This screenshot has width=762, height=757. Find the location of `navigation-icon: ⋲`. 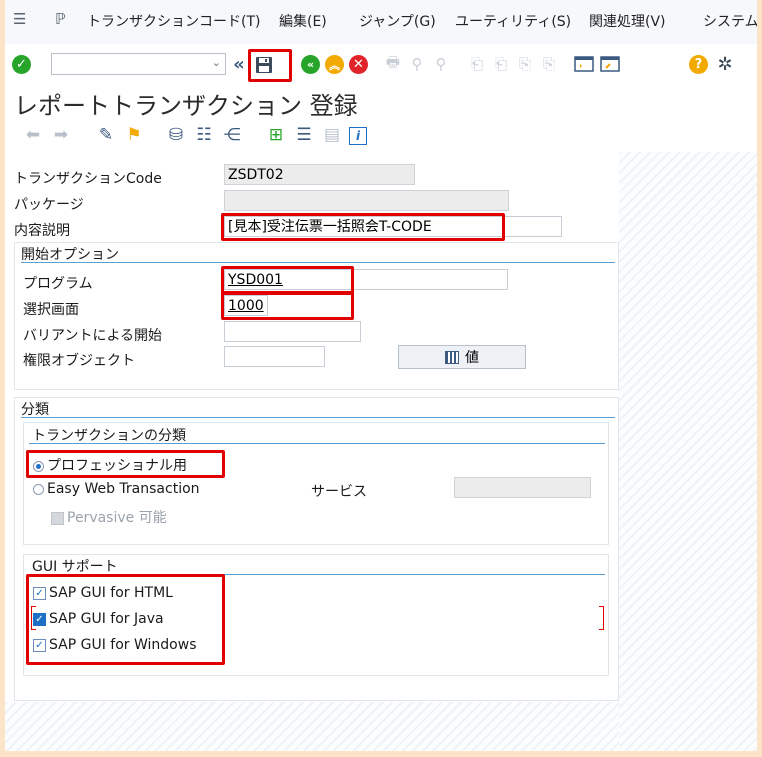

navigation-icon: ⋲ is located at coordinates (232, 135).